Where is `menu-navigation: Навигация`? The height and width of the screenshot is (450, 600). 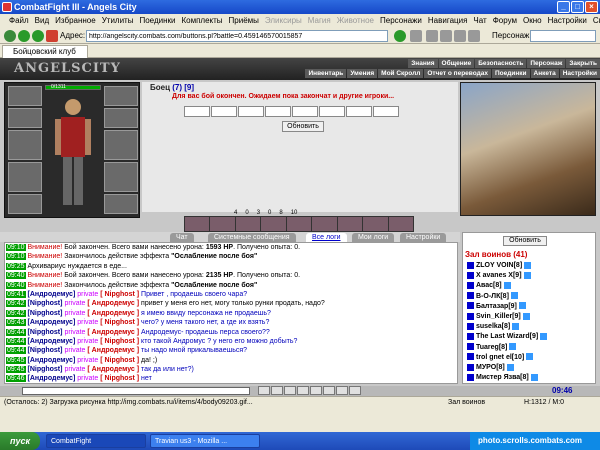
menu-navigation: Навигация is located at coordinates (448, 21).